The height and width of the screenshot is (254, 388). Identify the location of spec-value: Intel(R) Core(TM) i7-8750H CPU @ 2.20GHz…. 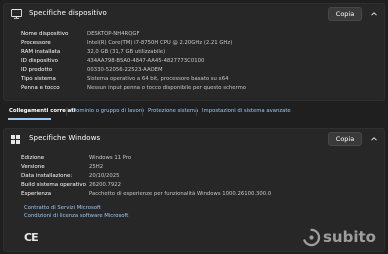
(160, 43).